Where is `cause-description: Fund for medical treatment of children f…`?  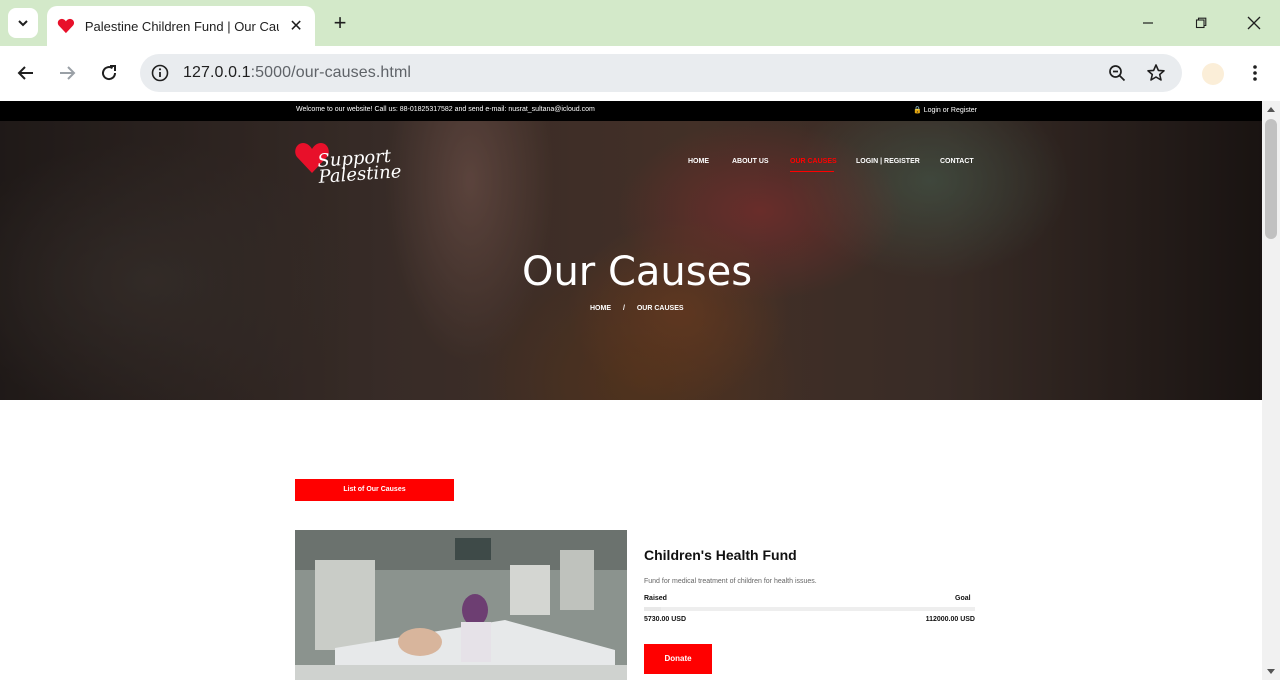 cause-description: Fund for medical treatment of children f… is located at coordinates (730, 581).